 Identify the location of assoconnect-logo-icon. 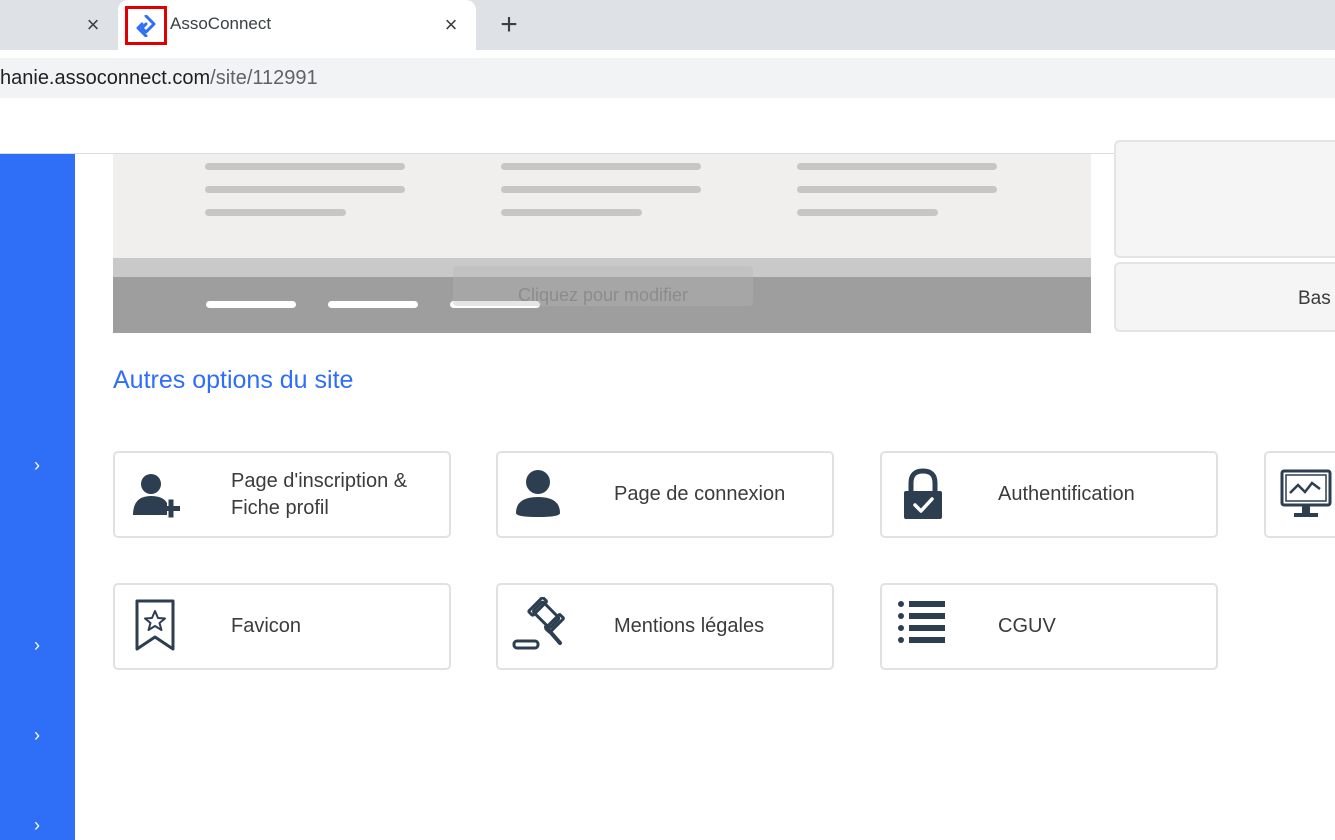
(146, 26).